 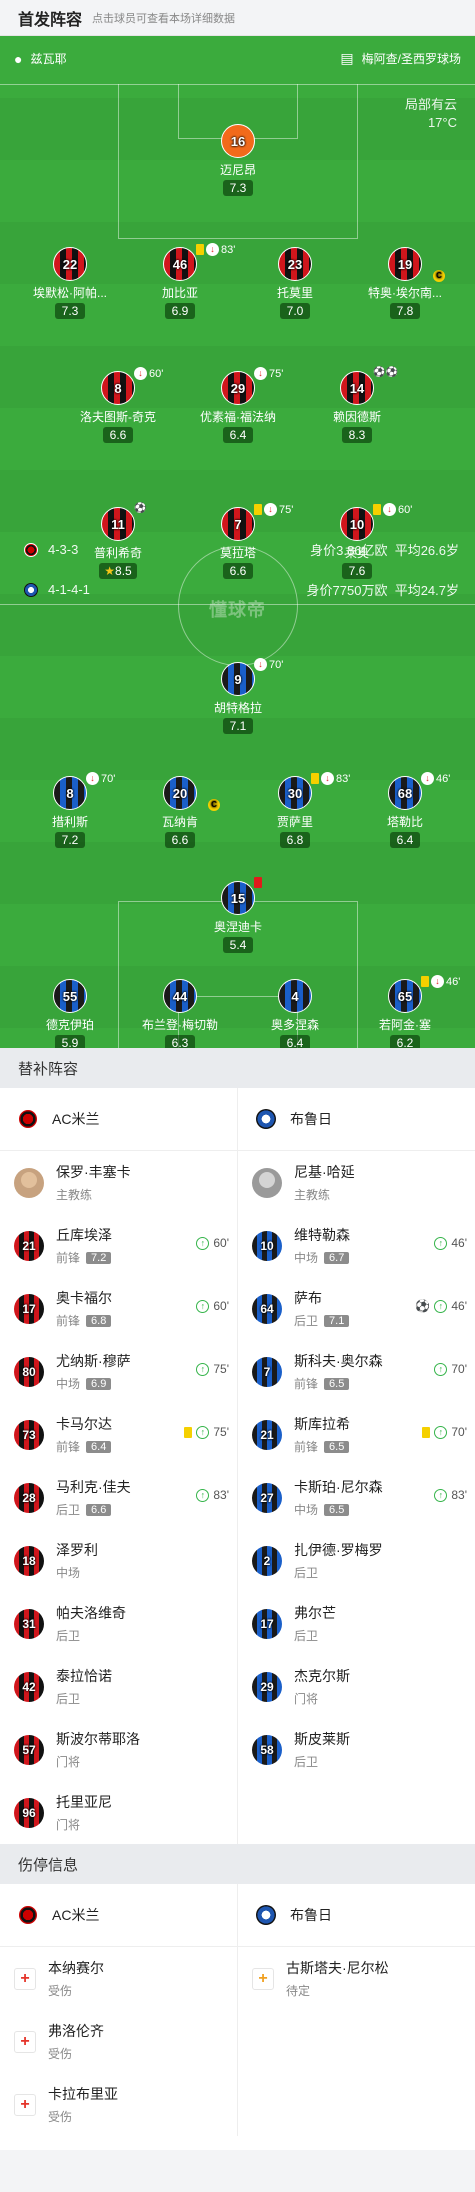 I want to click on home-coach: 保罗·丰塞卡 主教练, so click(x=118, y=1182).